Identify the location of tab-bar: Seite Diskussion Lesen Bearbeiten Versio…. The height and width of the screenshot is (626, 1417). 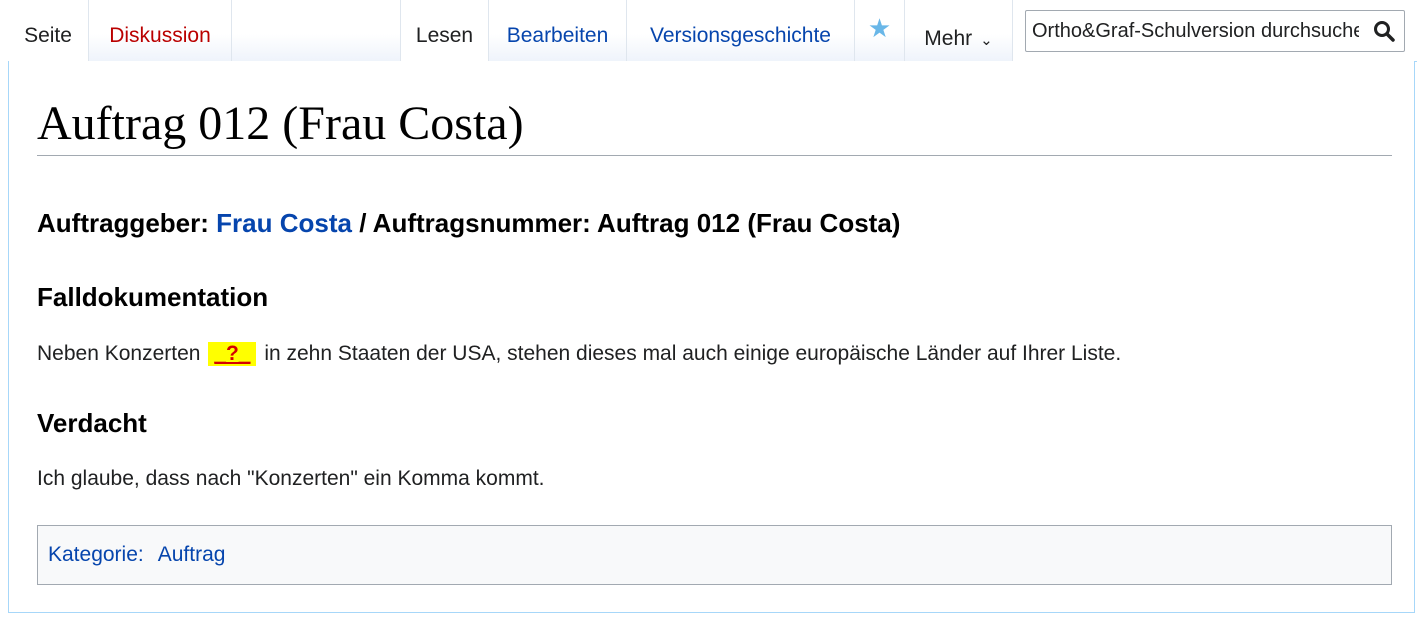
(708, 31).